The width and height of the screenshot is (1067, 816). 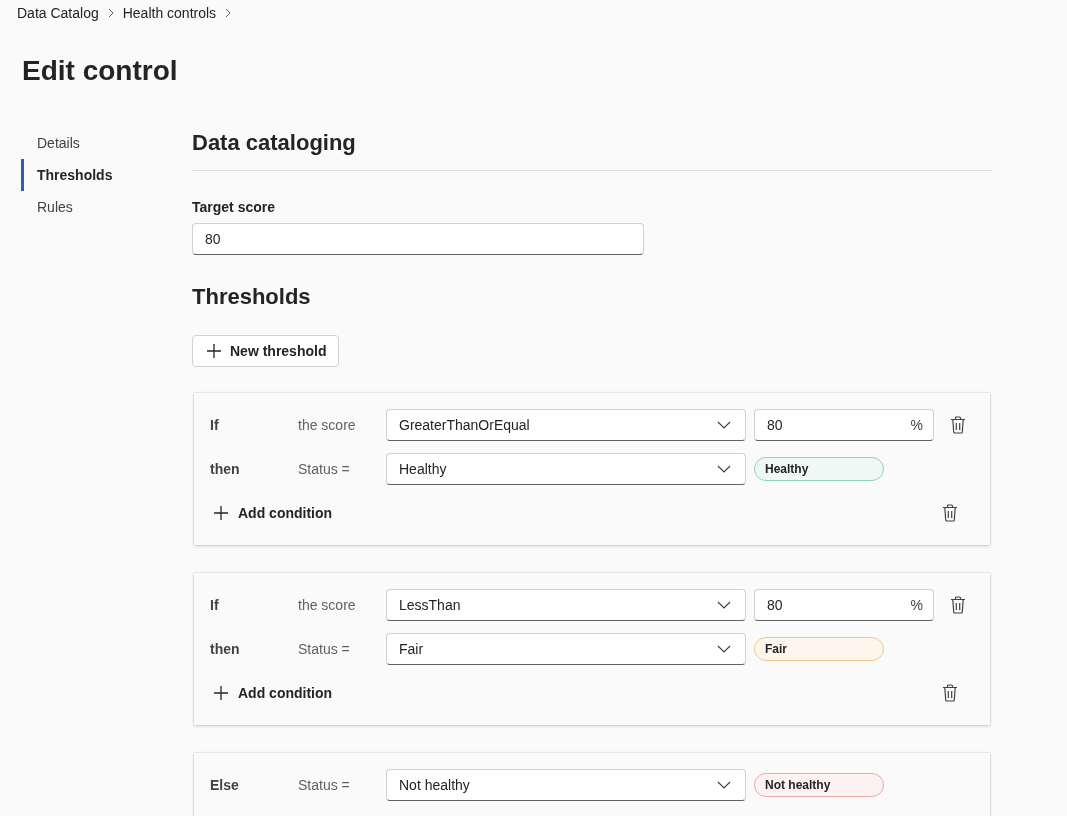 What do you see at coordinates (252, 297) in the screenshot?
I see `section-title: Thresholds` at bounding box center [252, 297].